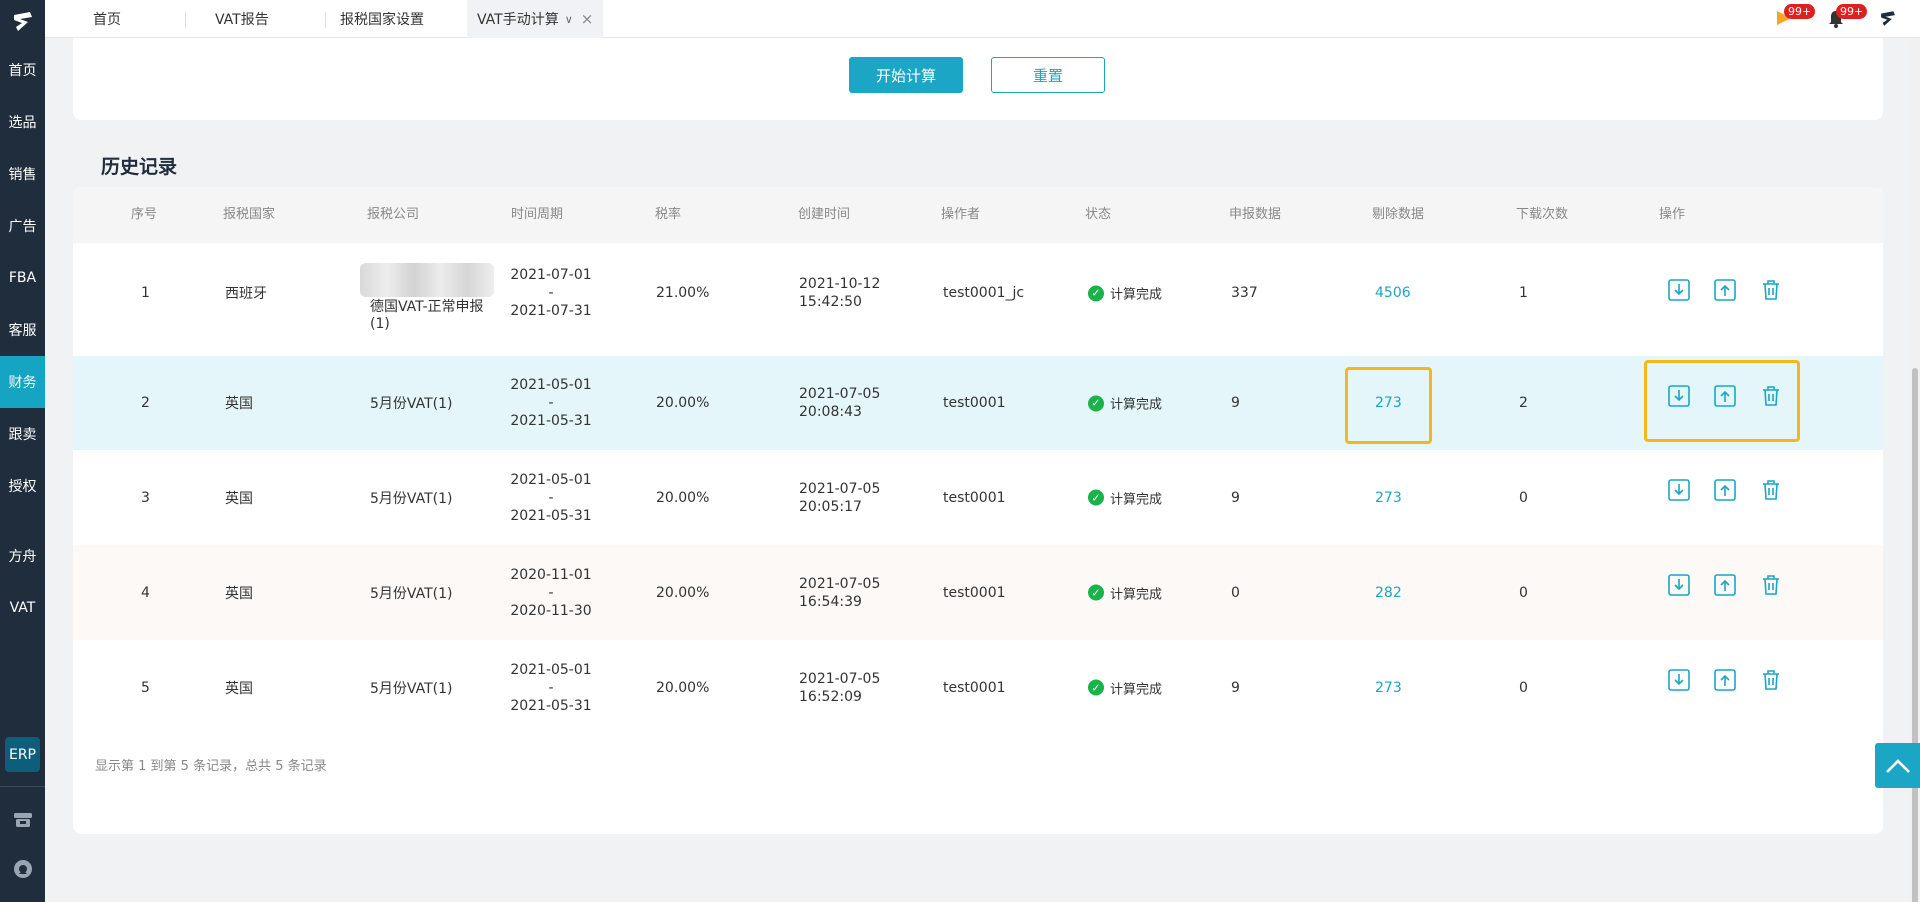 This screenshot has width=1920, height=902. Describe the element at coordinates (1542, 214) in the screenshot. I see `col-downloads: 下载次数` at that location.